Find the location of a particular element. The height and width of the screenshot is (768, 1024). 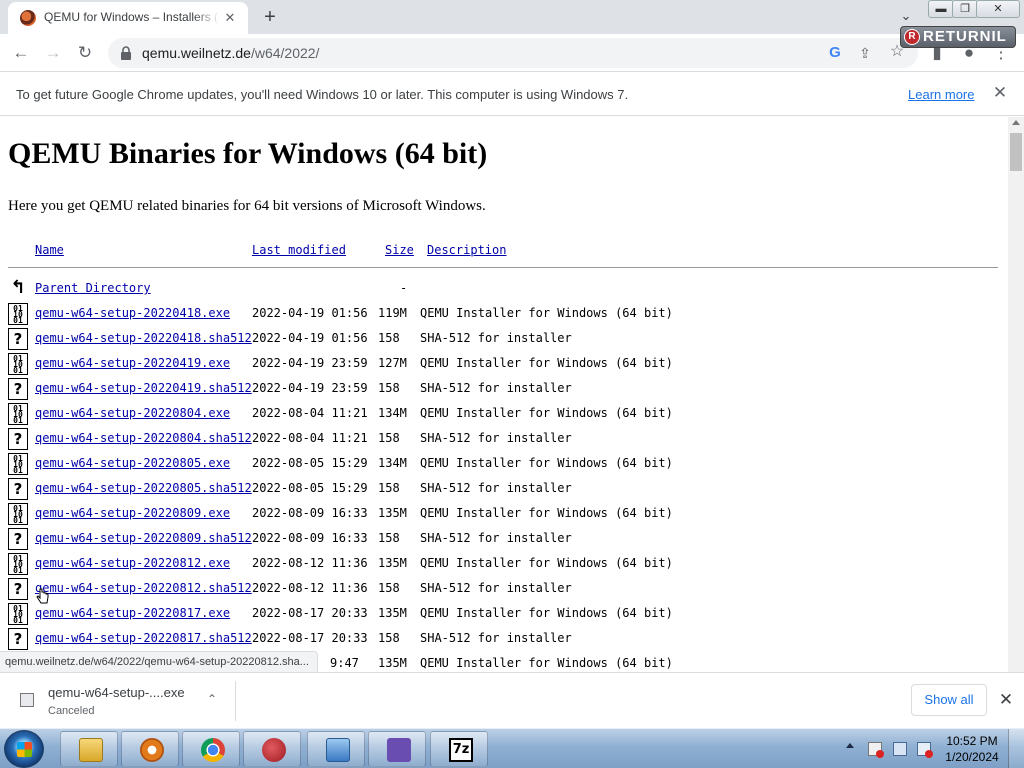

taskbar-media-player is located at coordinates (150, 749).